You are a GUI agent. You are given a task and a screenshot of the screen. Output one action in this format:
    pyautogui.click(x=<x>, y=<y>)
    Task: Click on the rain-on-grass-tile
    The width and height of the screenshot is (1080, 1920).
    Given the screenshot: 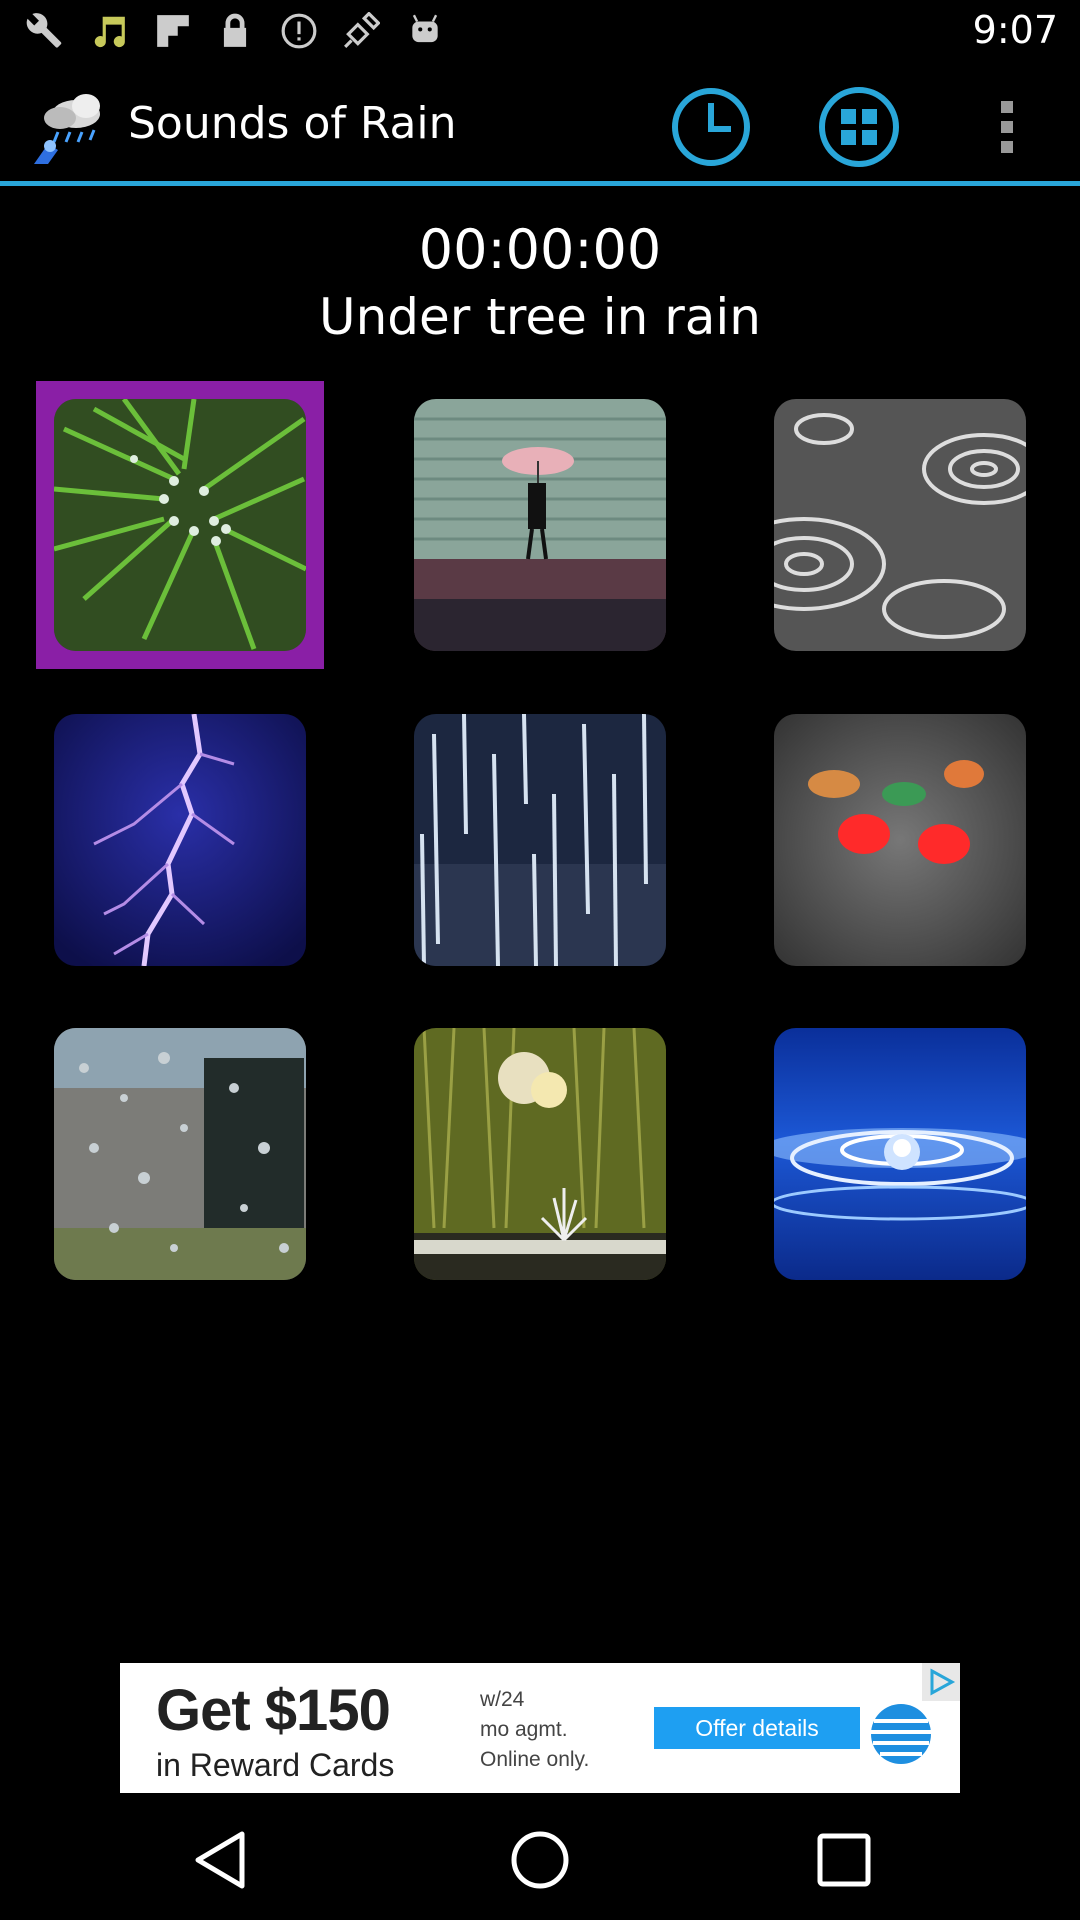 What is the action you would take?
    pyautogui.click(x=540, y=1154)
    